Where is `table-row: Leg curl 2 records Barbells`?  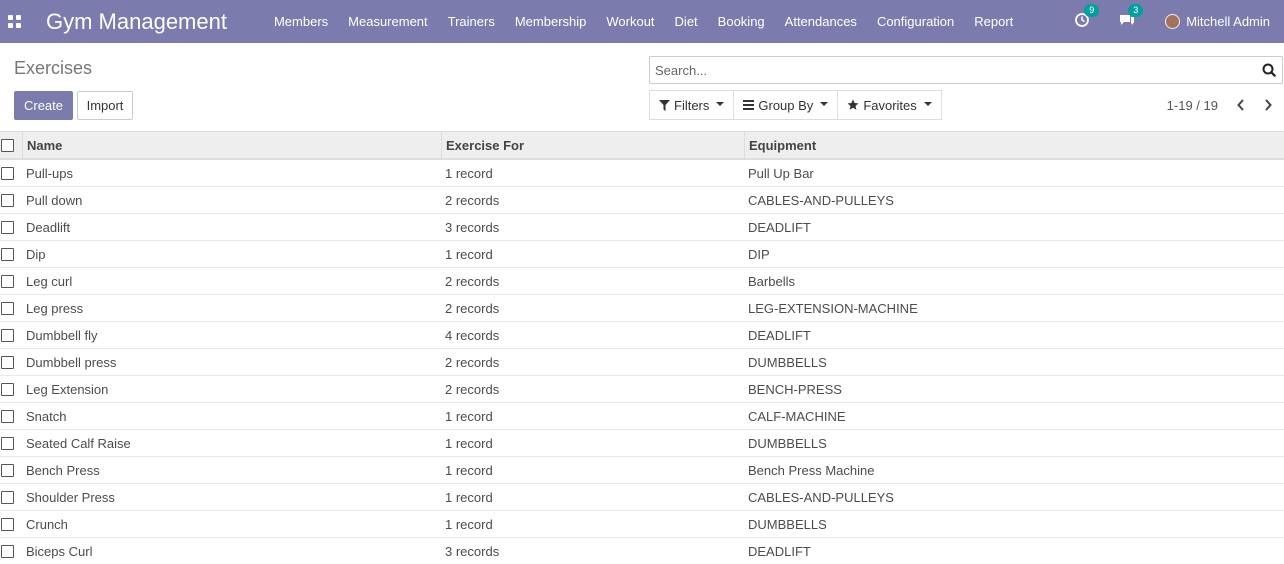 table-row: Leg curl 2 records Barbells is located at coordinates (642, 281).